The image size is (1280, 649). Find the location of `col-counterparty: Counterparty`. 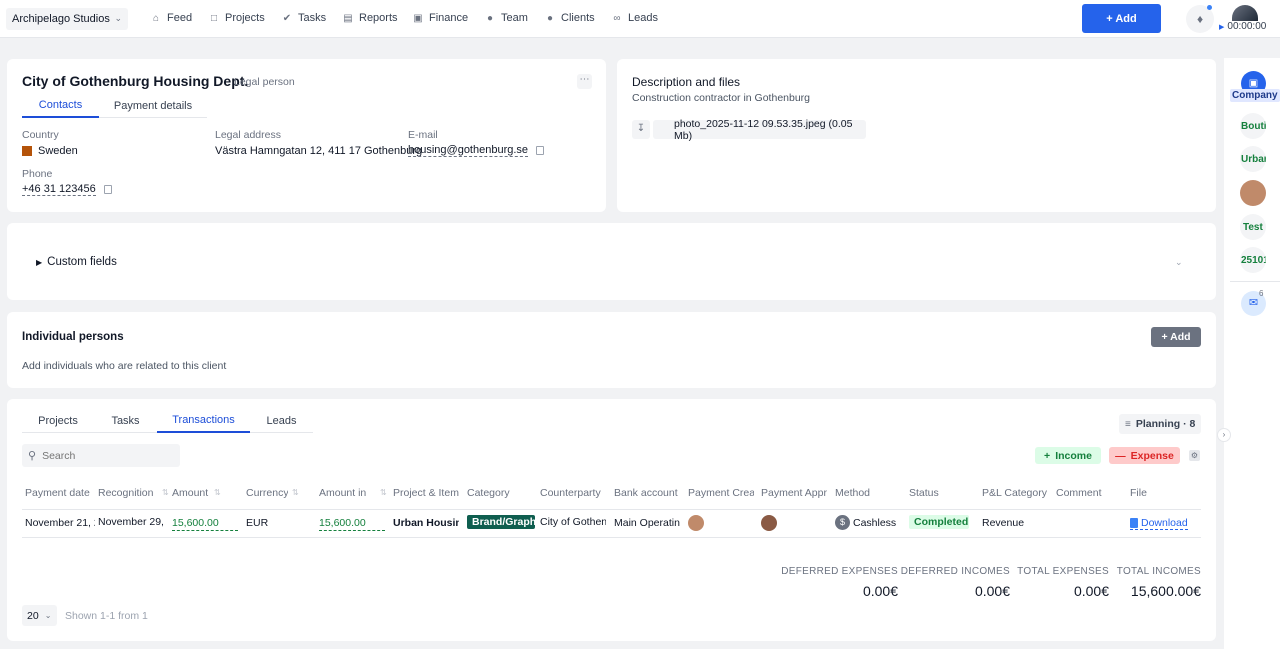

col-counterparty: Counterparty is located at coordinates (573, 493).